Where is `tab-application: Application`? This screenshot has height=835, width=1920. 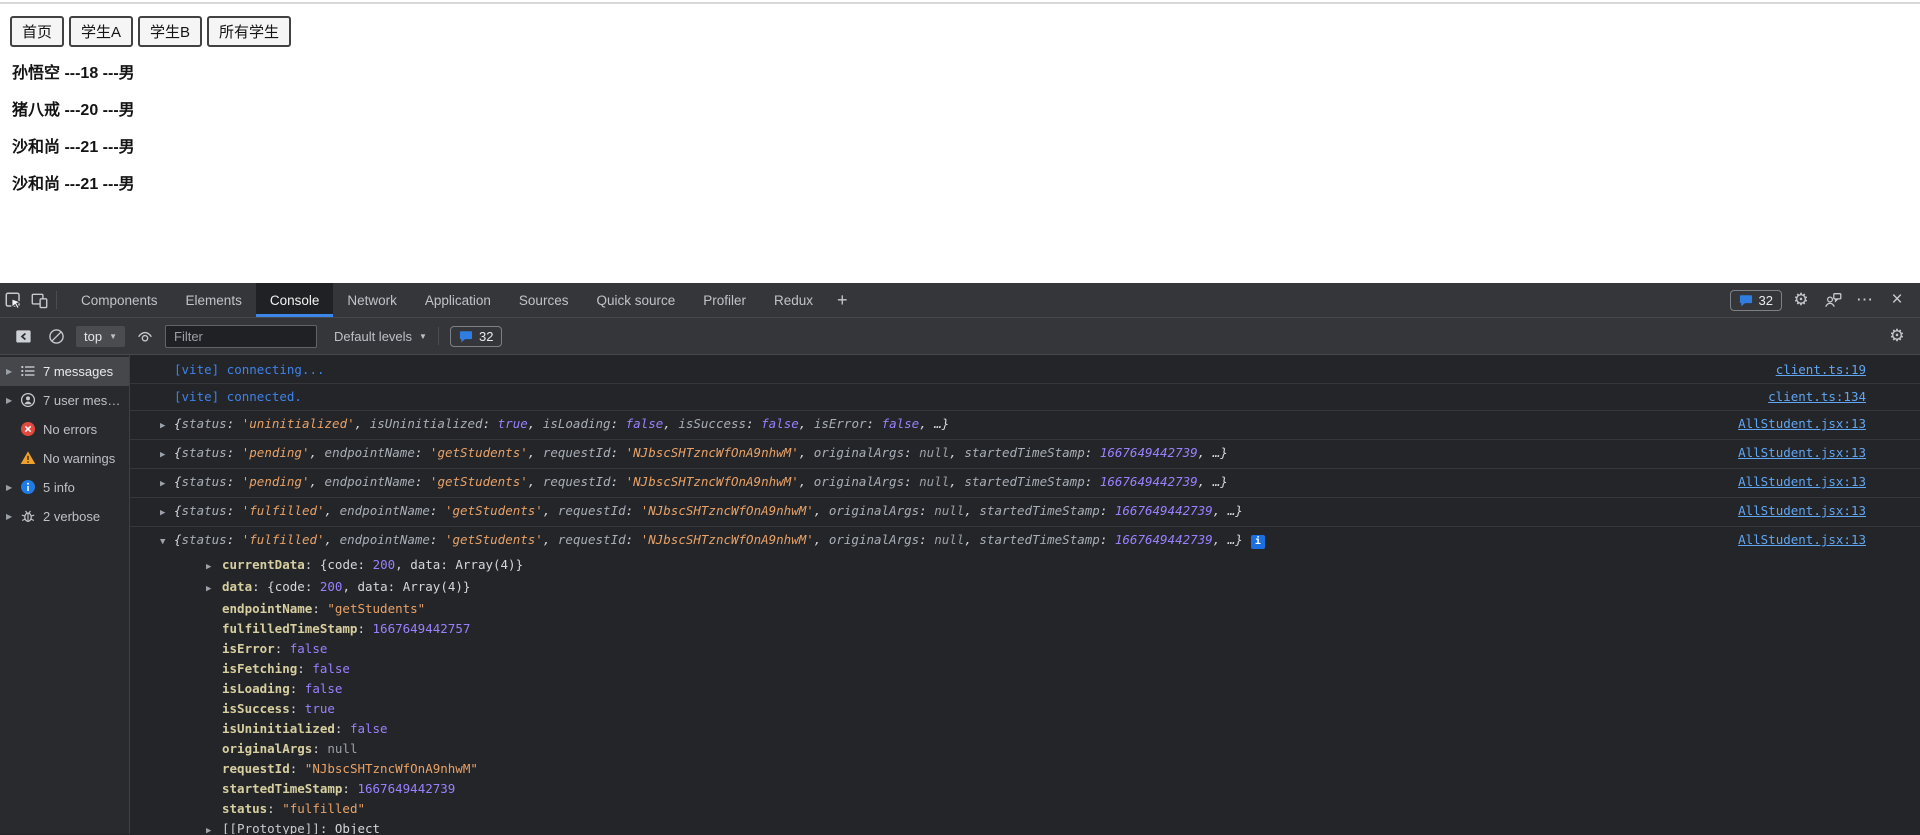 tab-application: Application is located at coordinates (458, 300).